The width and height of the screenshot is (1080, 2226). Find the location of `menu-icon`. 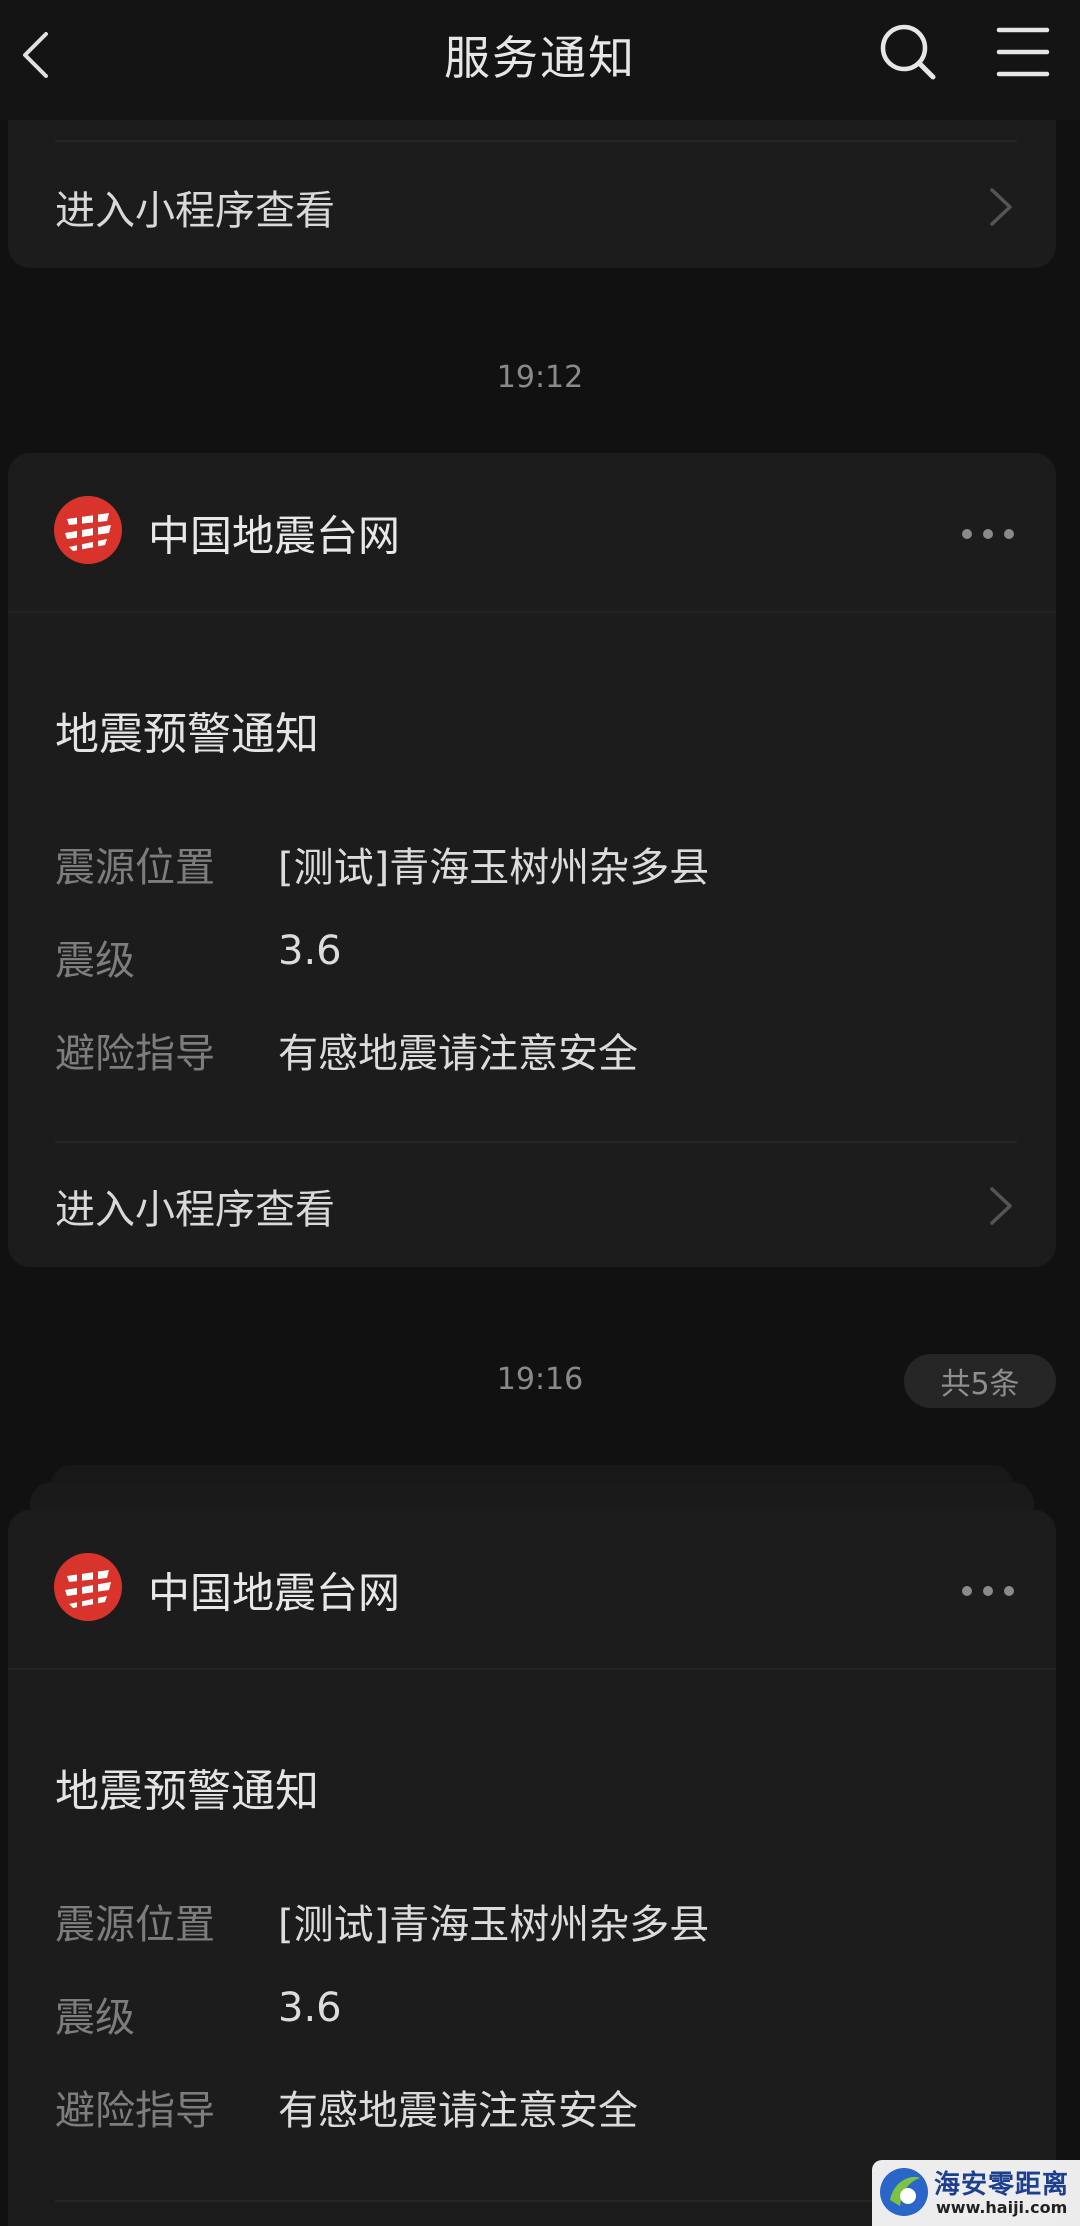

menu-icon is located at coordinates (1023, 52).